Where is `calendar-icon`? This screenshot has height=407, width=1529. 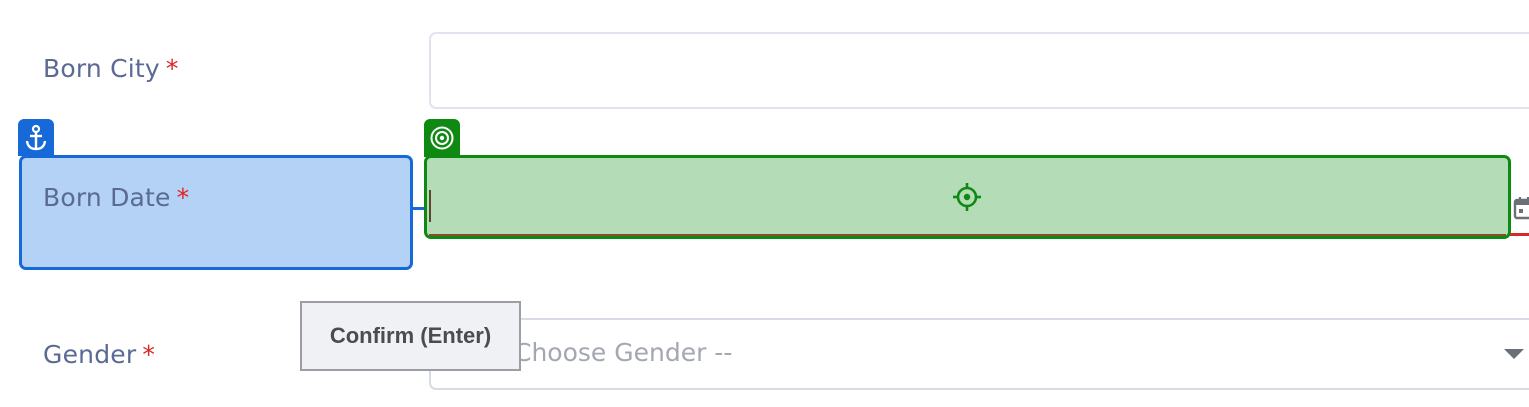
calendar-icon is located at coordinates (1521, 208).